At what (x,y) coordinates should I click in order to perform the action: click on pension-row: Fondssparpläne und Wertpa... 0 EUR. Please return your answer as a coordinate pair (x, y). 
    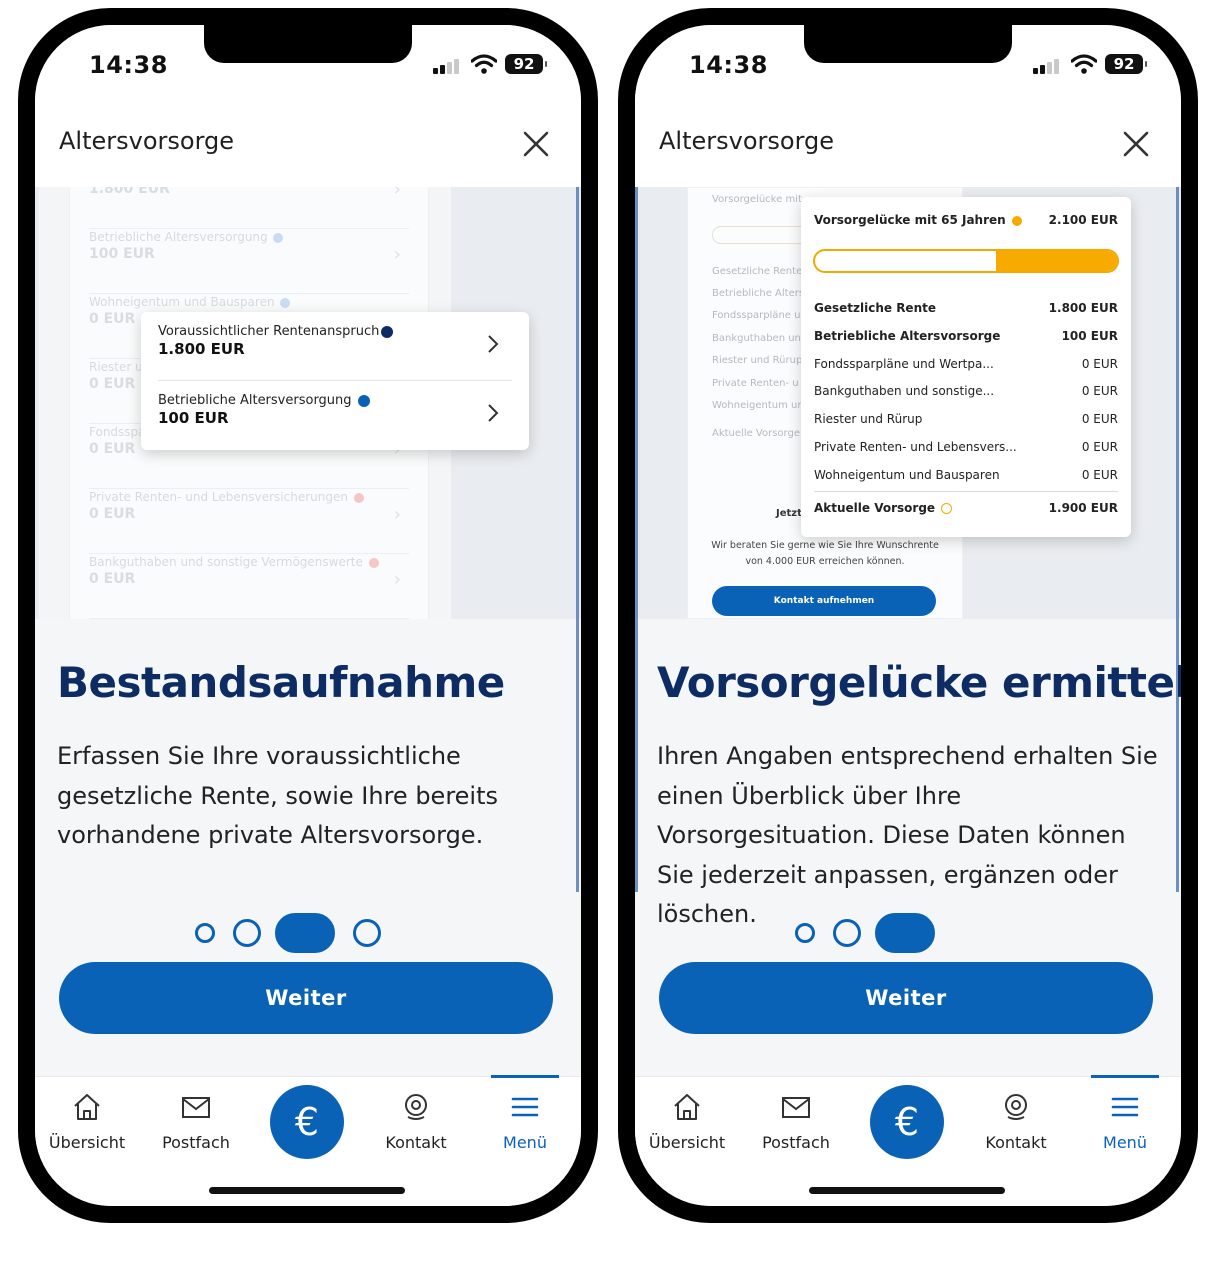
    Looking at the image, I should click on (966, 364).